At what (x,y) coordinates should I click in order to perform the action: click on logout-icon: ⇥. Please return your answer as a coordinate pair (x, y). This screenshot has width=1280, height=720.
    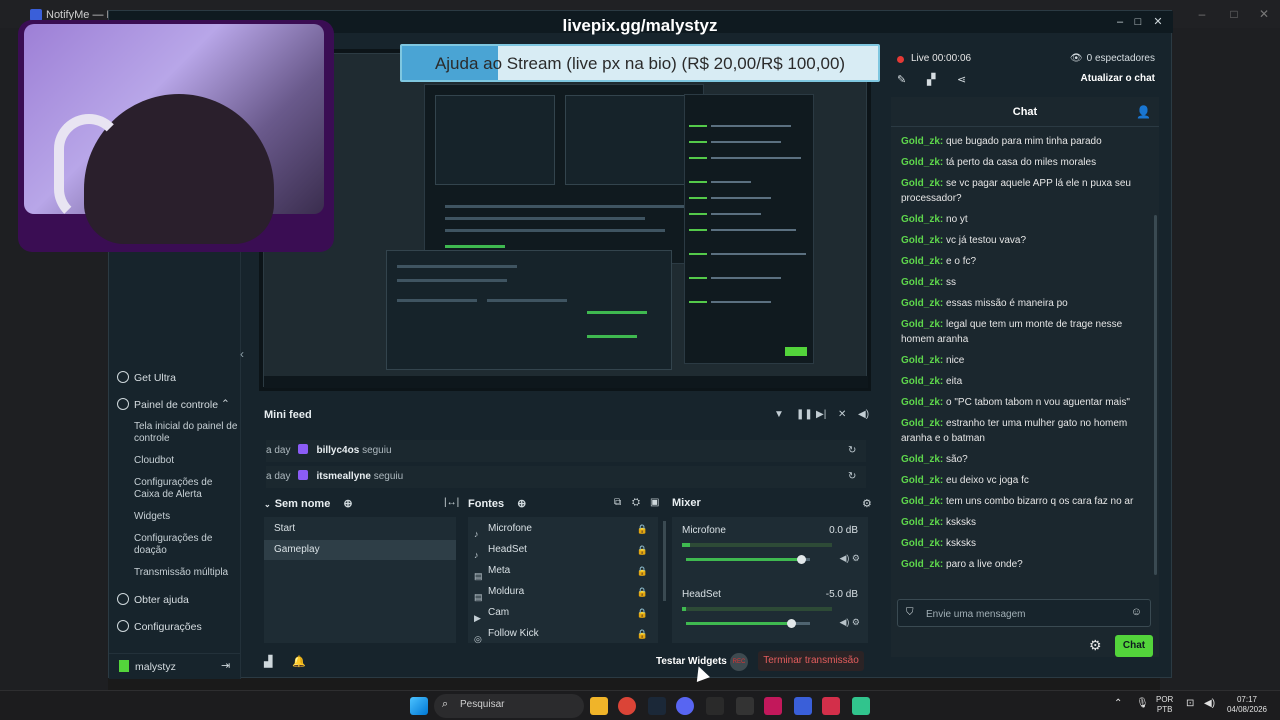
    Looking at the image, I should click on (225, 665).